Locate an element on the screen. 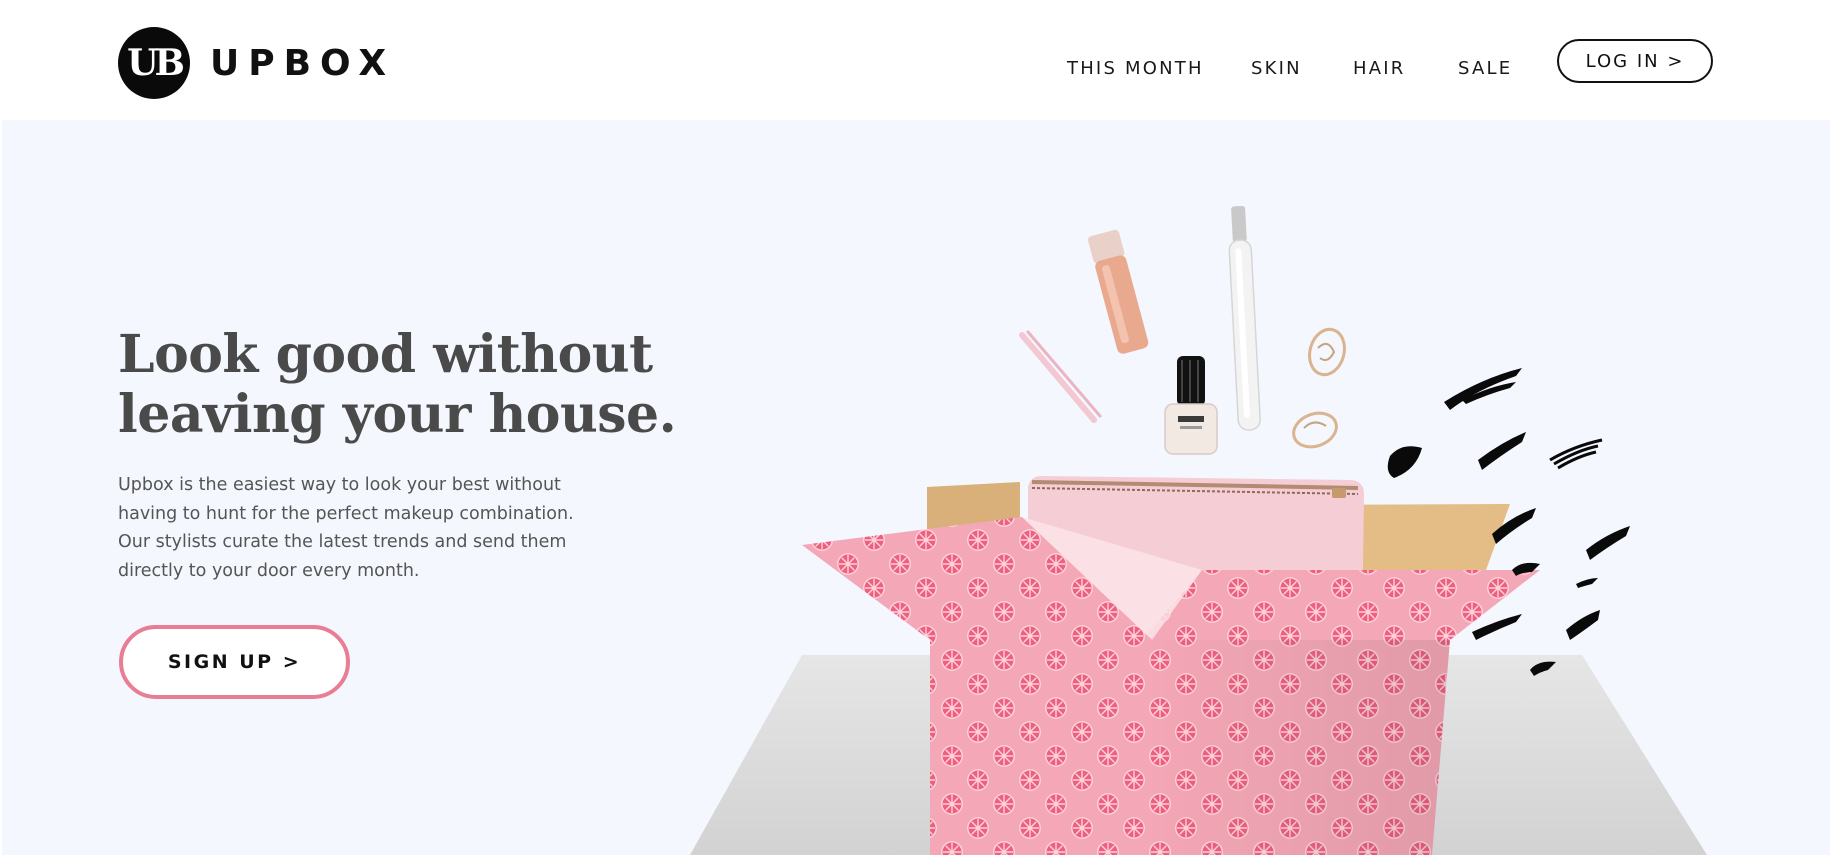 This screenshot has width=1848, height=855. nav-link-skin: SKIN is located at coordinates (1276, 68).